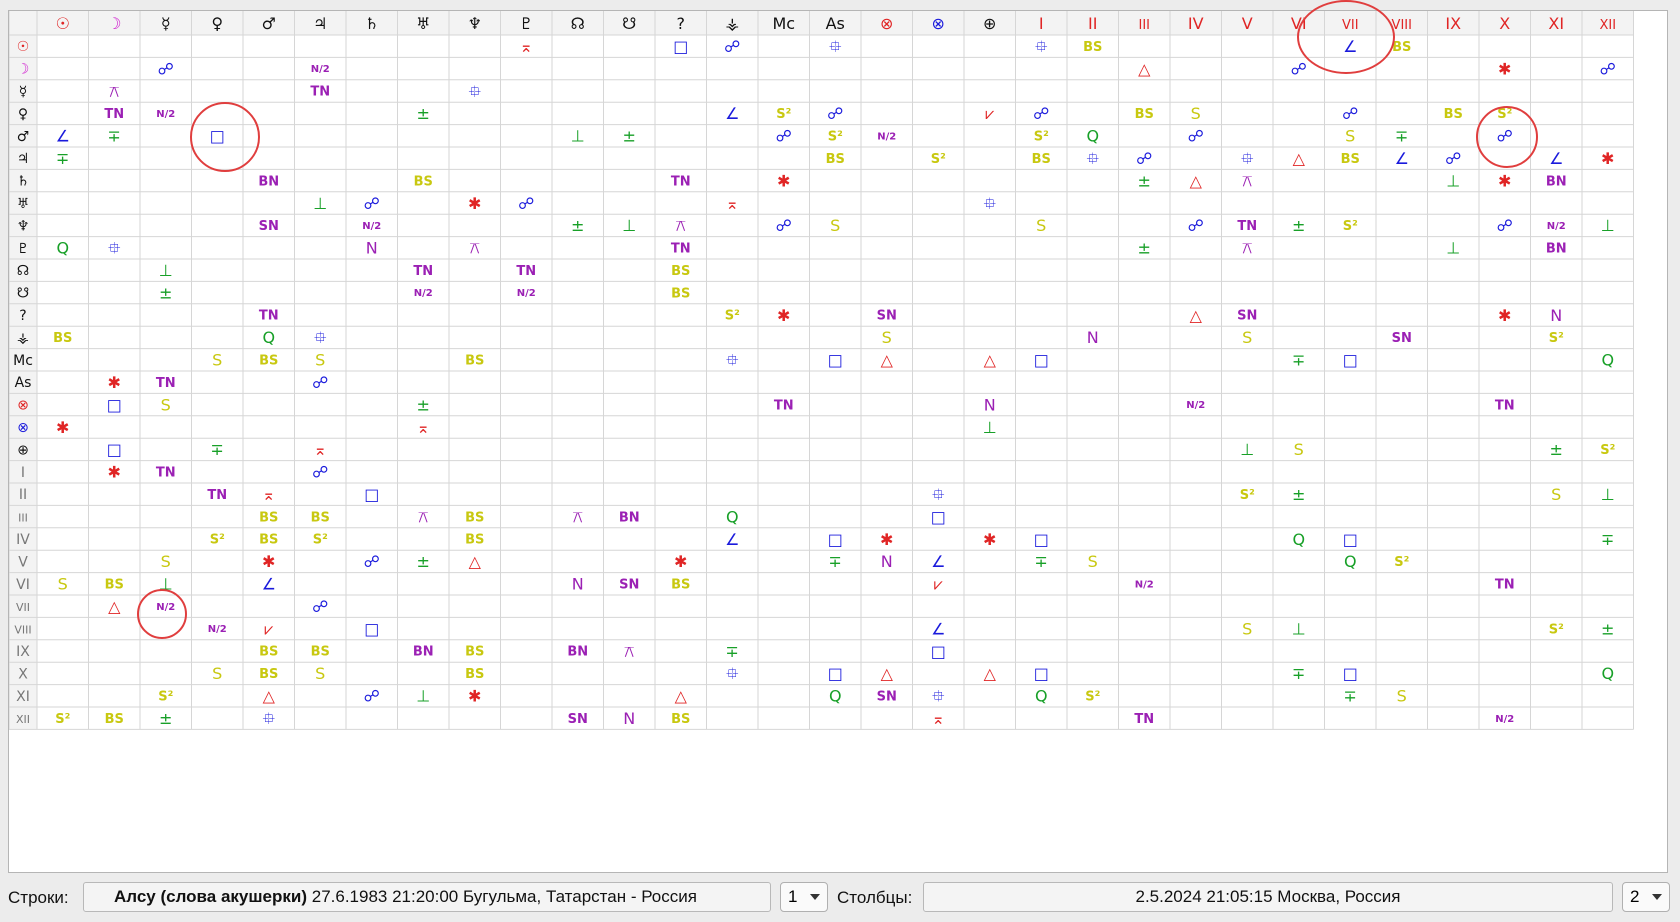 This screenshot has height=922, width=1680. Describe the element at coordinates (989, 23) in the screenshot. I see `column-header: ⊕` at that location.